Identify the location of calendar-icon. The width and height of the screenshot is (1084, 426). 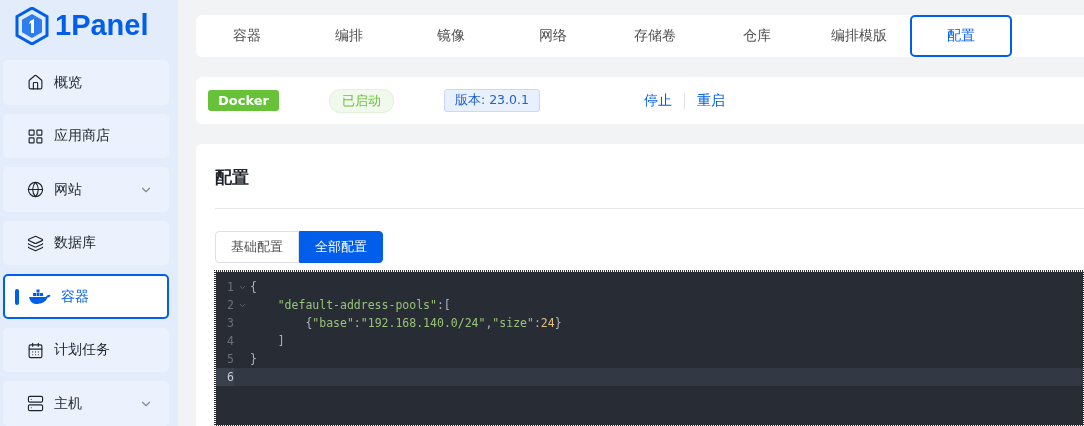
(35, 350).